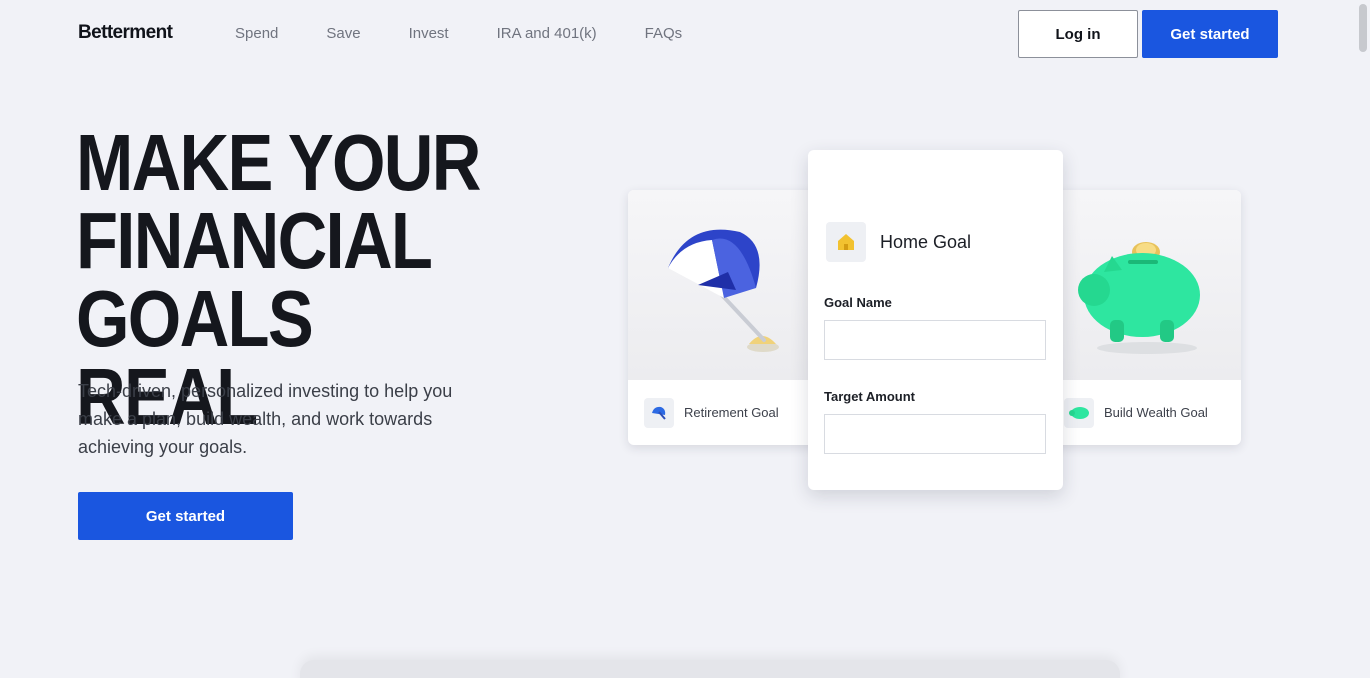  Describe the element at coordinates (926, 242) in the screenshot. I see `home-goal-title: Home Goal` at that location.